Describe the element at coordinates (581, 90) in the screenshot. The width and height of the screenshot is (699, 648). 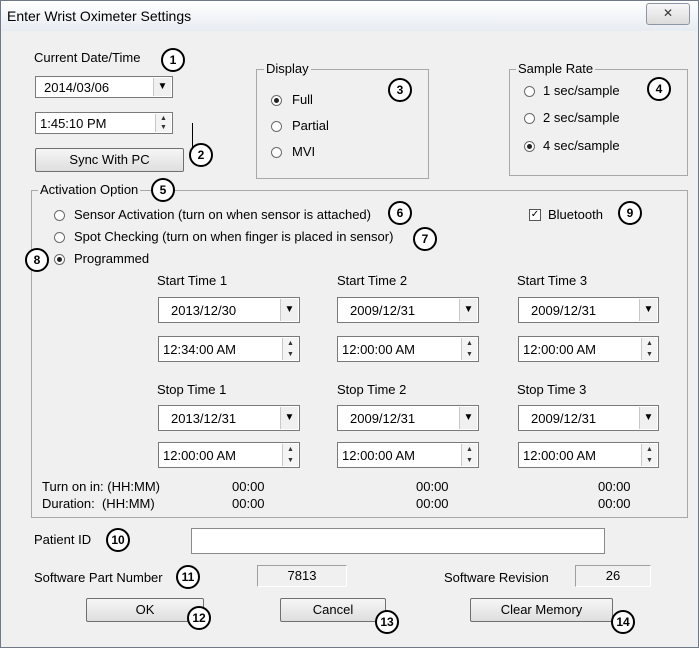
I see `sample-rate-1-label: 1 sec/sample` at that location.